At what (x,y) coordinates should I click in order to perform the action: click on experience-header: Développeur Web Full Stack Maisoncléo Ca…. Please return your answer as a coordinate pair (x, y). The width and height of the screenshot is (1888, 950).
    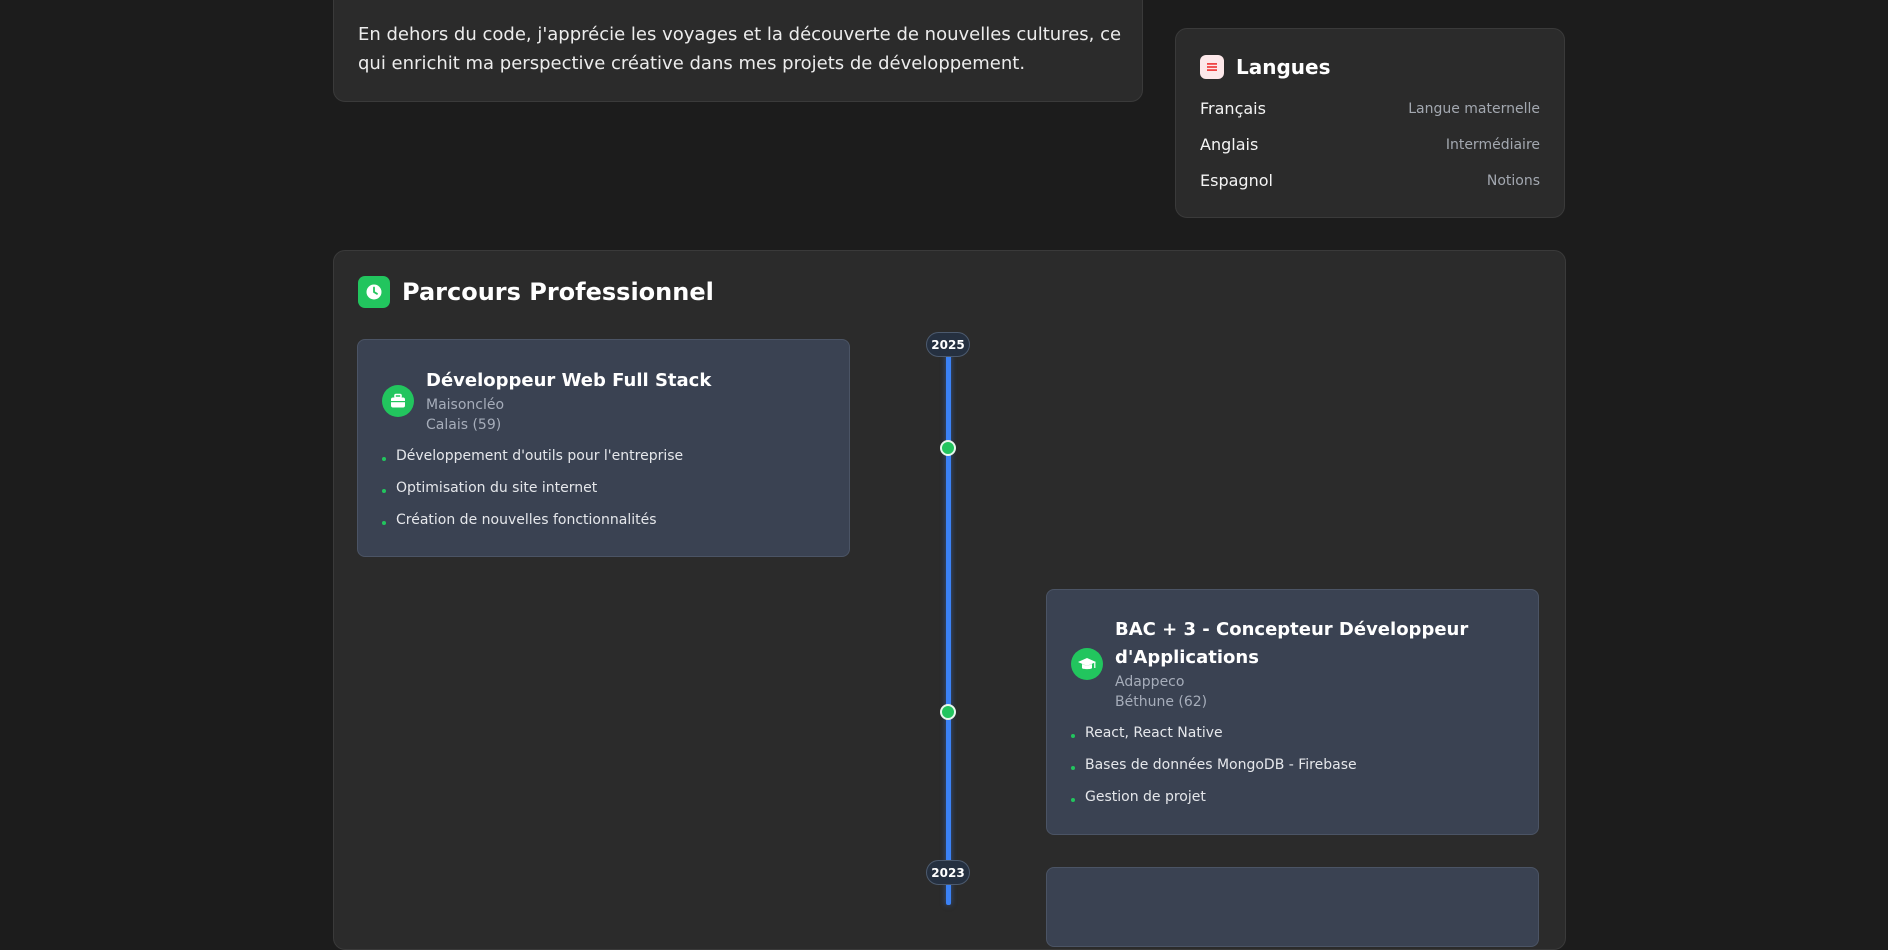
    Looking at the image, I should click on (594, 401).